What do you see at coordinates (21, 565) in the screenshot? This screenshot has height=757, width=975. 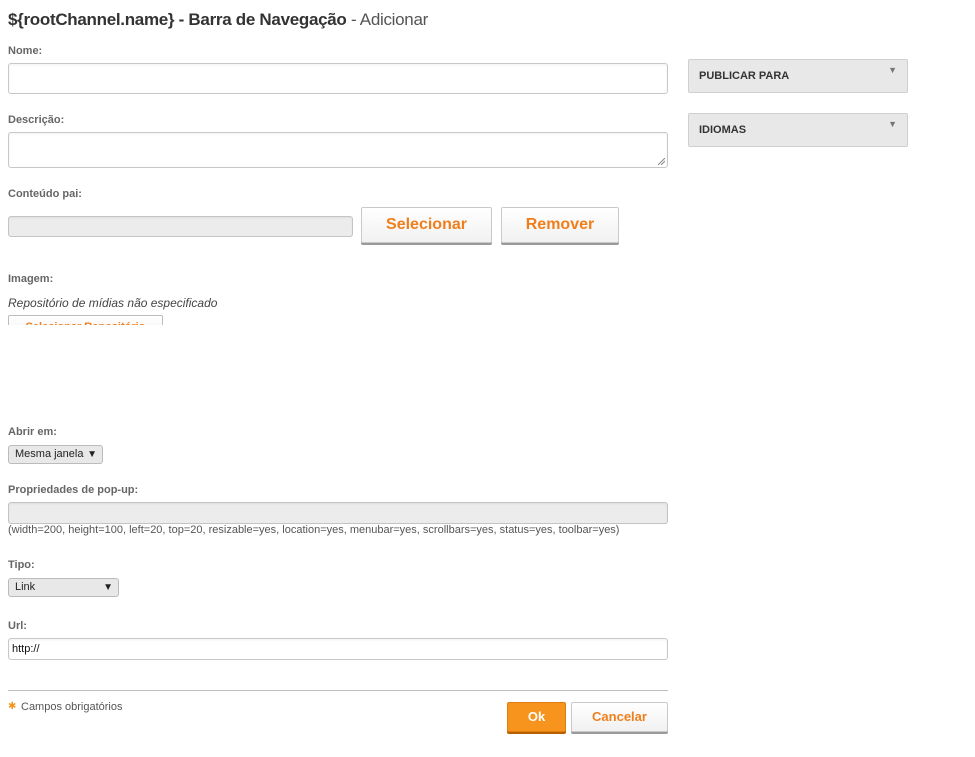 I see `type-label: Tipo:` at bounding box center [21, 565].